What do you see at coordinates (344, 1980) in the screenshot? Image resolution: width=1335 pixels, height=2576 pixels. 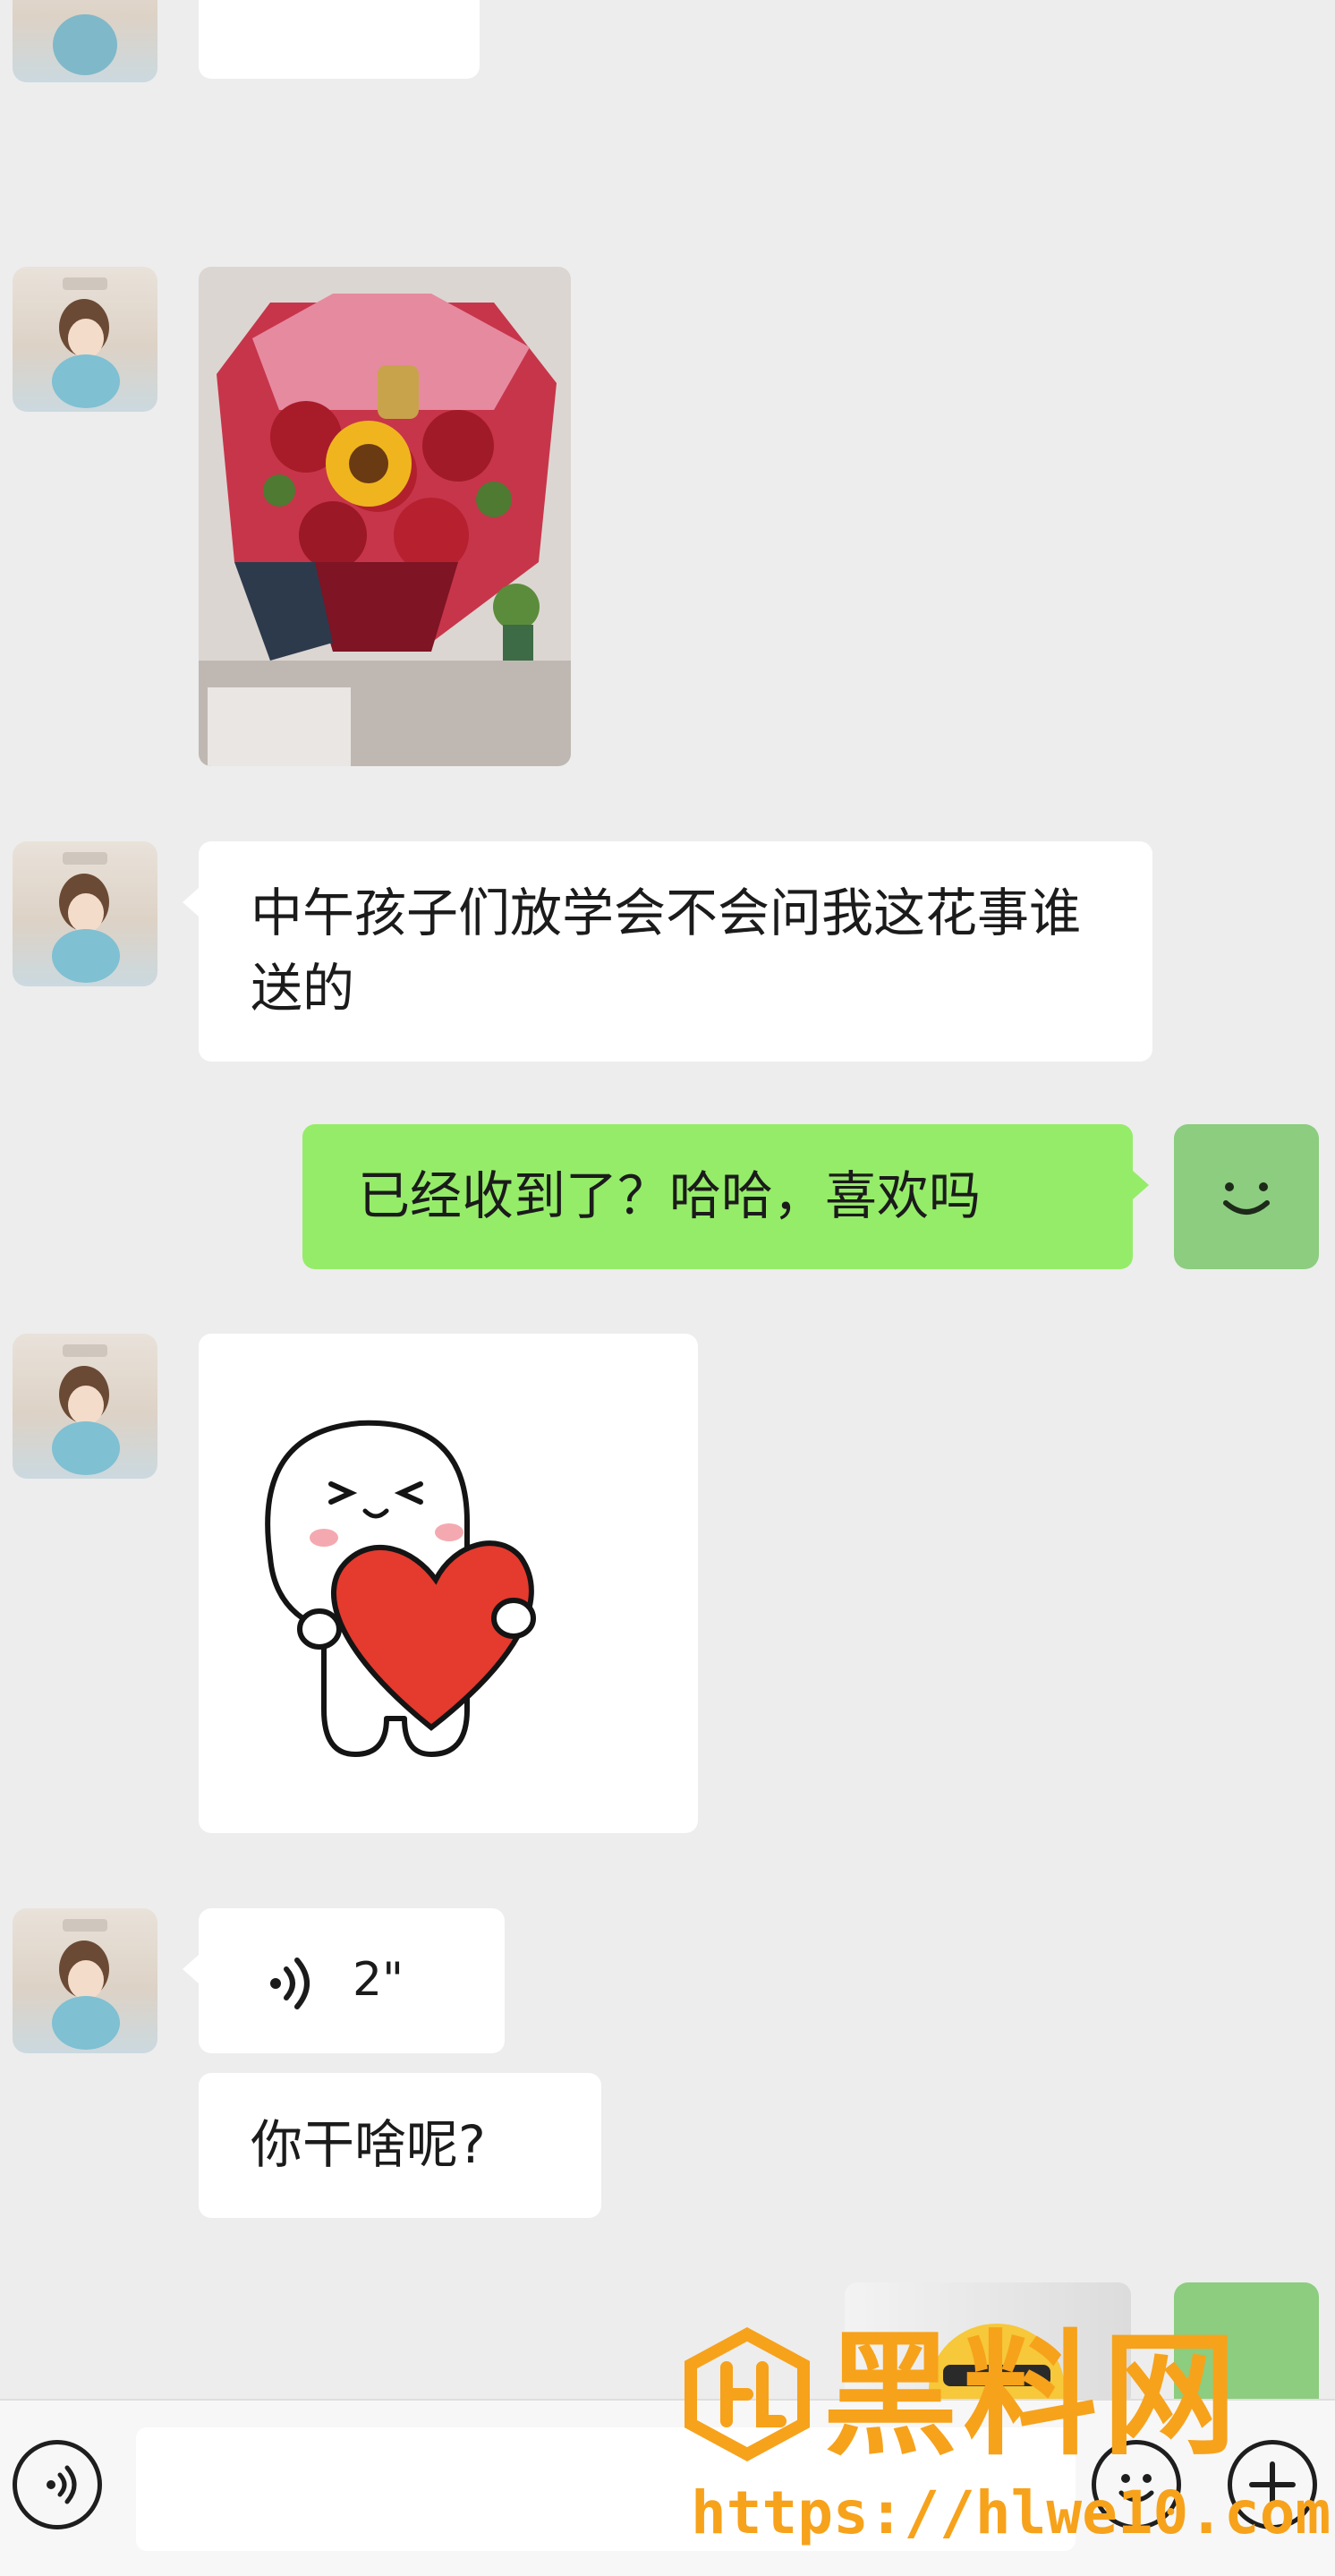 I see `voice-message-bubble: 2"` at bounding box center [344, 1980].